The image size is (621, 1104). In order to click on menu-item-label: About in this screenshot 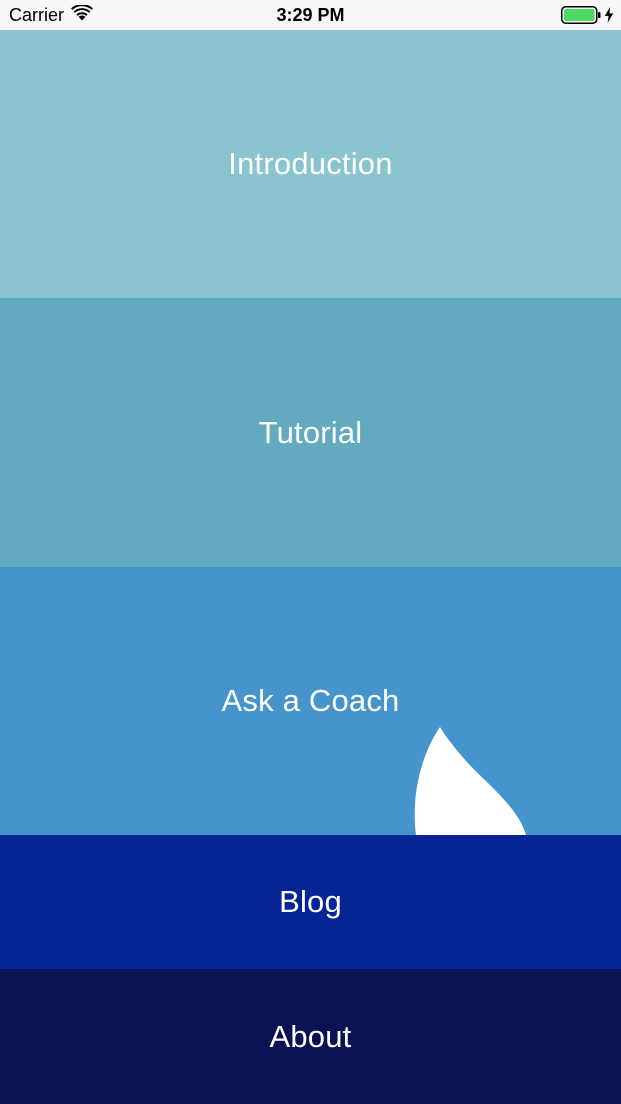, I will do `click(310, 1036)`.